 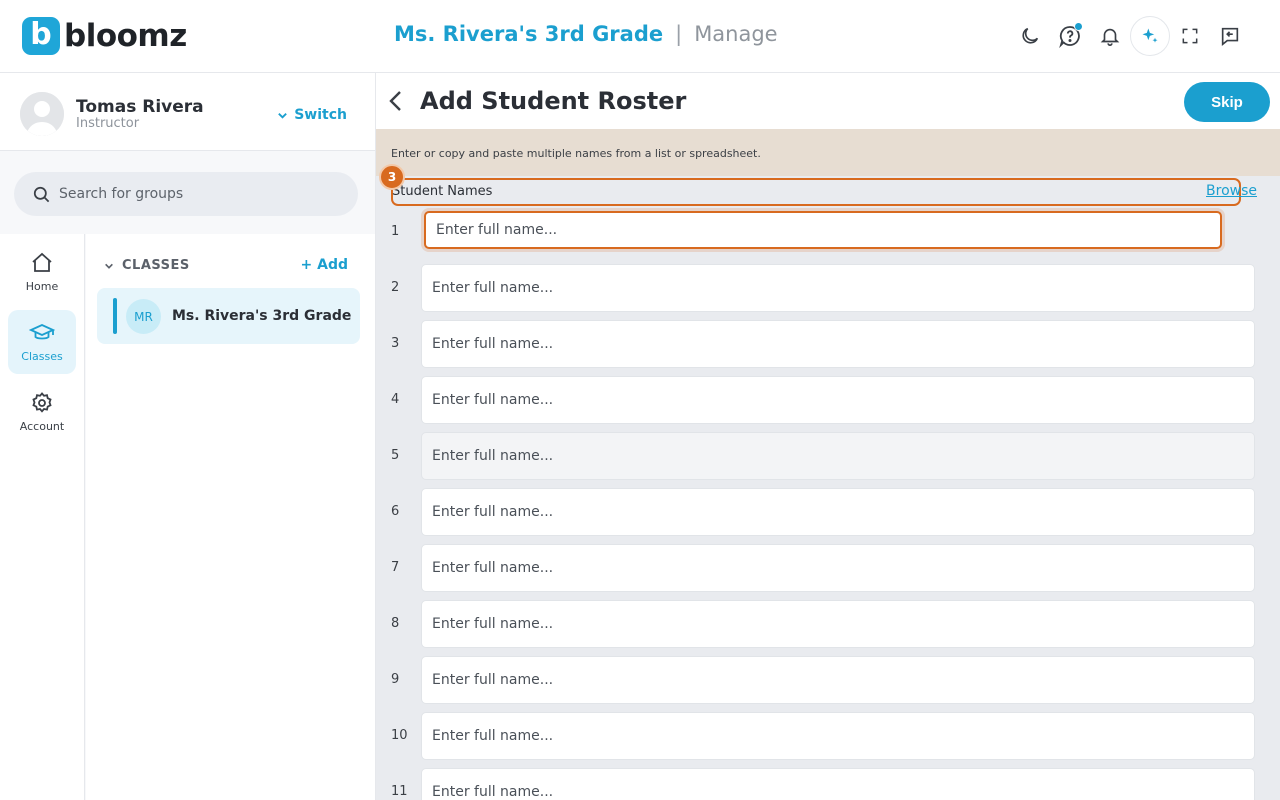 I want to click on student-names-header: Student Names, so click(x=816, y=192).